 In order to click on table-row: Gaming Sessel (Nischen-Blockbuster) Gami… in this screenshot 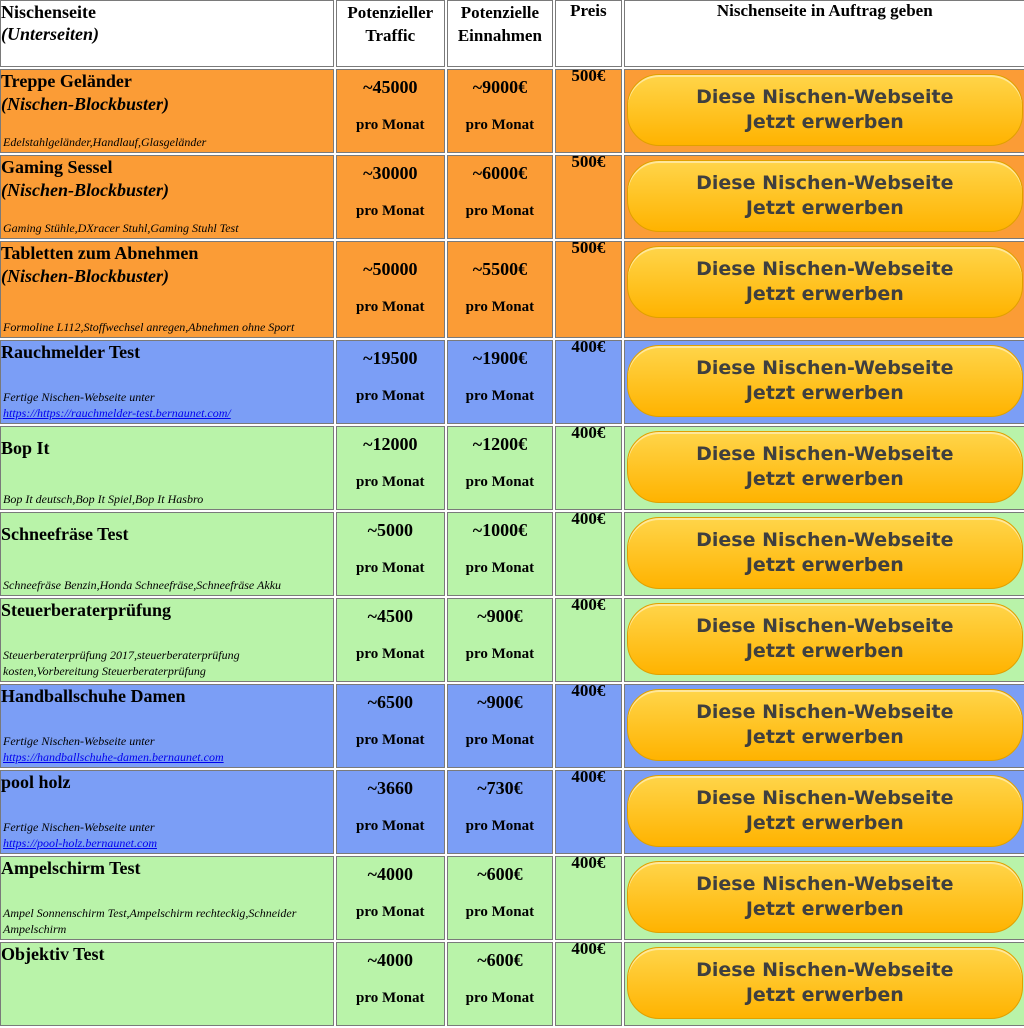, I will do `click(512, 195)`.